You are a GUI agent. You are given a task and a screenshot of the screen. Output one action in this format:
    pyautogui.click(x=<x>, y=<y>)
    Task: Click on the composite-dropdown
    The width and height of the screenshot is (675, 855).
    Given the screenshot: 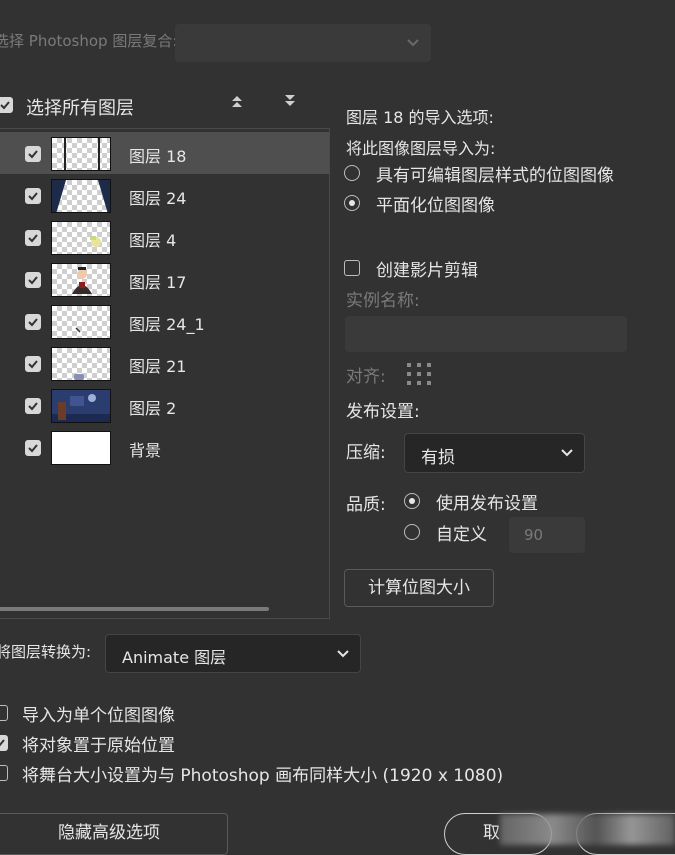 What is the action you would take?
    pyautogui.click(x=303, y=43)
    